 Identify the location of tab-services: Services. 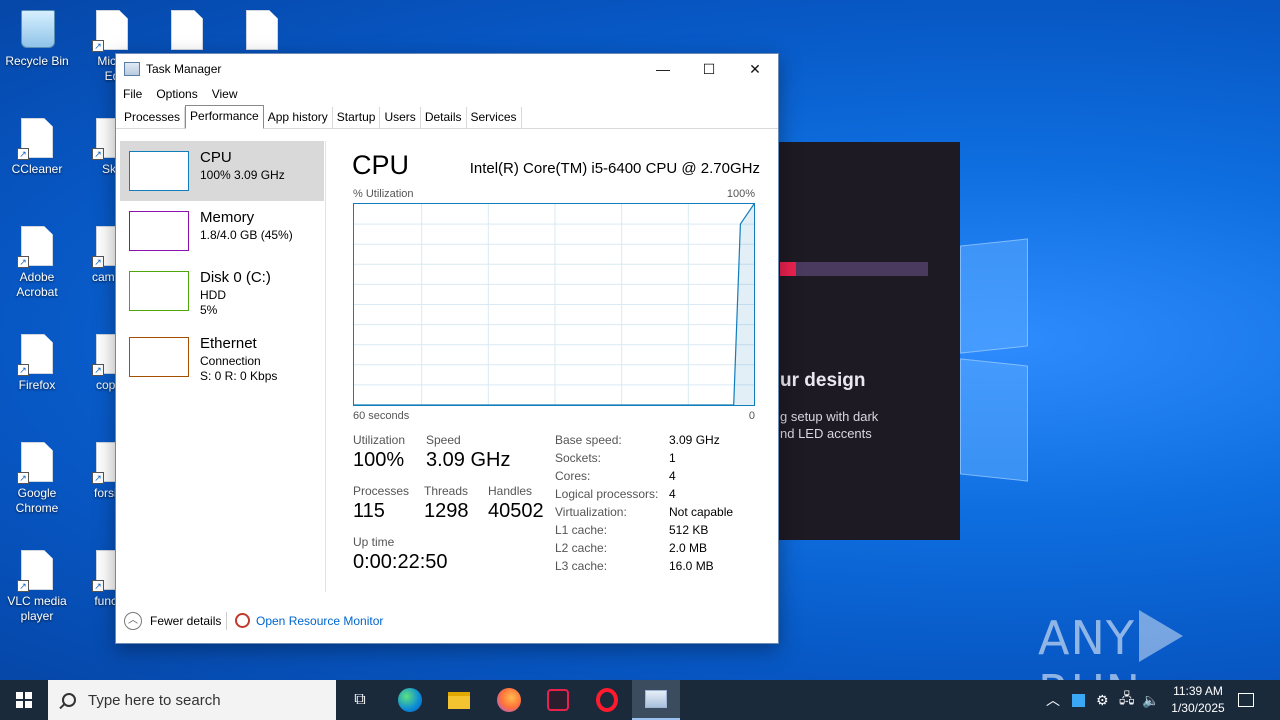
(494, 117).